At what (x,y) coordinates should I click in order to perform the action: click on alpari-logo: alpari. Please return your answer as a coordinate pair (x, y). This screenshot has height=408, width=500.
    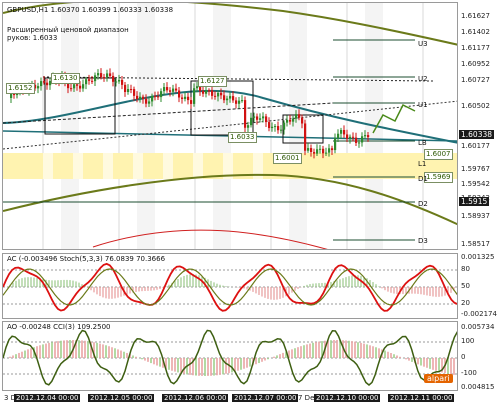
    Looking at the image, I should click on (438, 378).